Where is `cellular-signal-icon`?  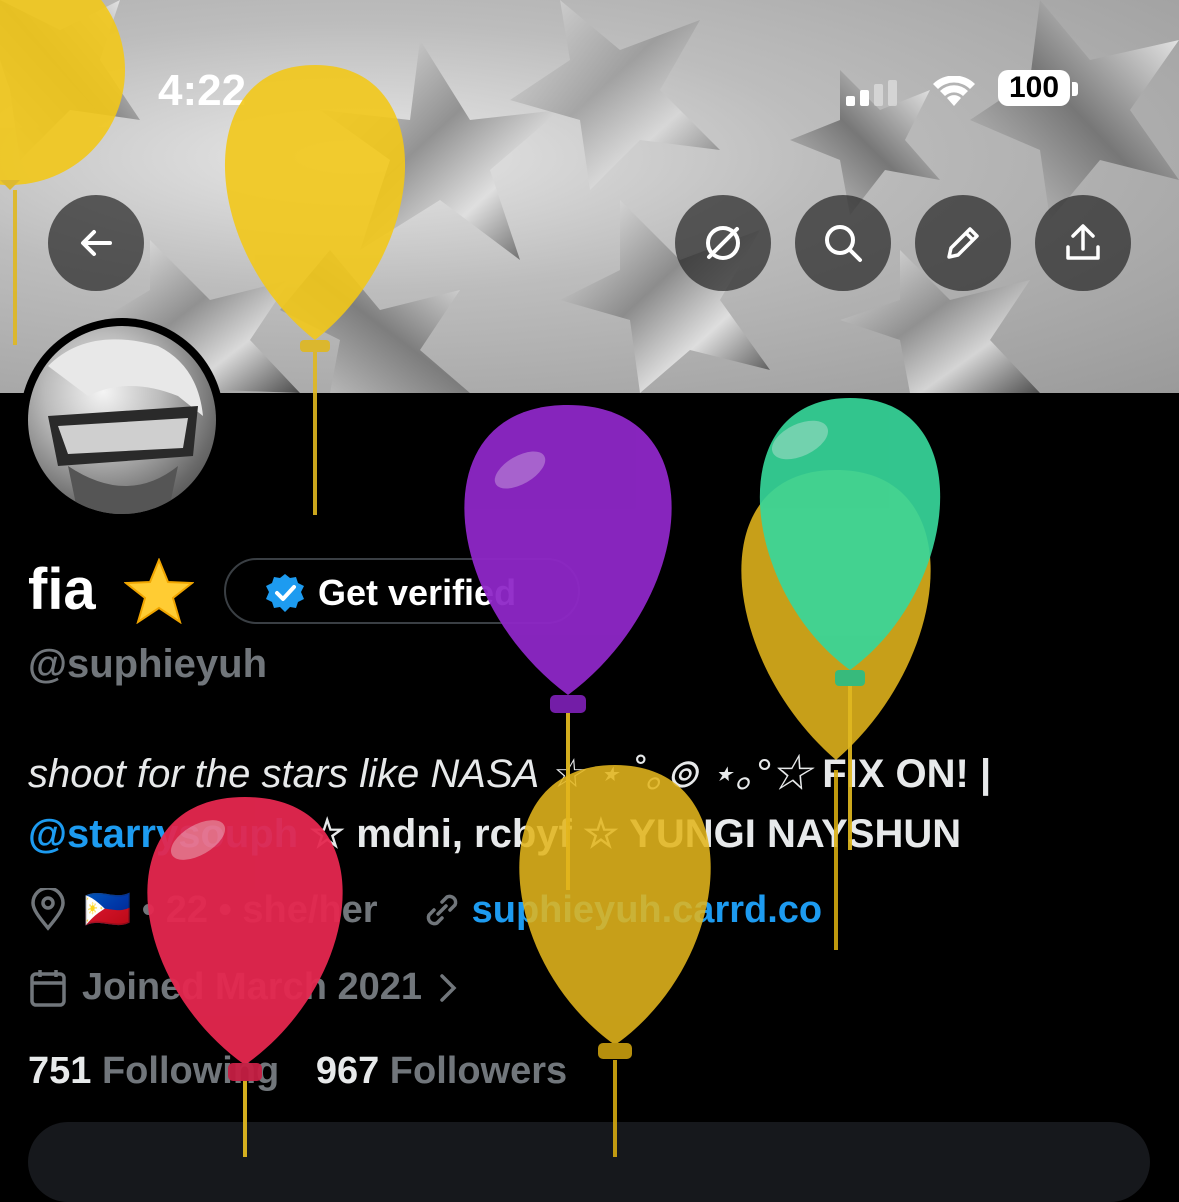 cellular-signal-icon is located at coordinates (871, 93).